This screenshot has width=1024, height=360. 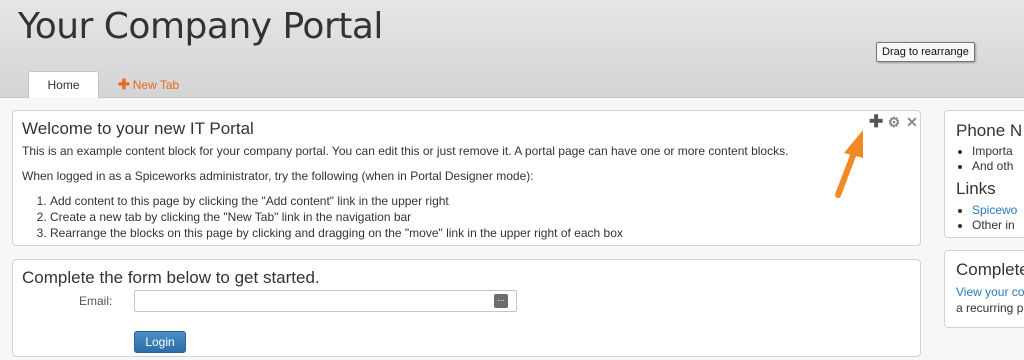 What do you see at coordinates (876, 121) in the screenshot?
I see `move-icon: ✚` at bounding box center [876, 121].